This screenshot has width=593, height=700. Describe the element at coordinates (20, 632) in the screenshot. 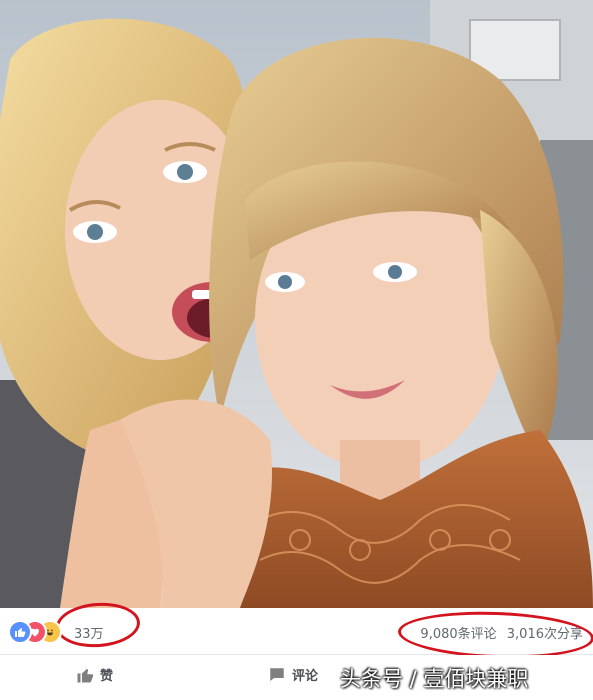

I see `like-icon` at that location.